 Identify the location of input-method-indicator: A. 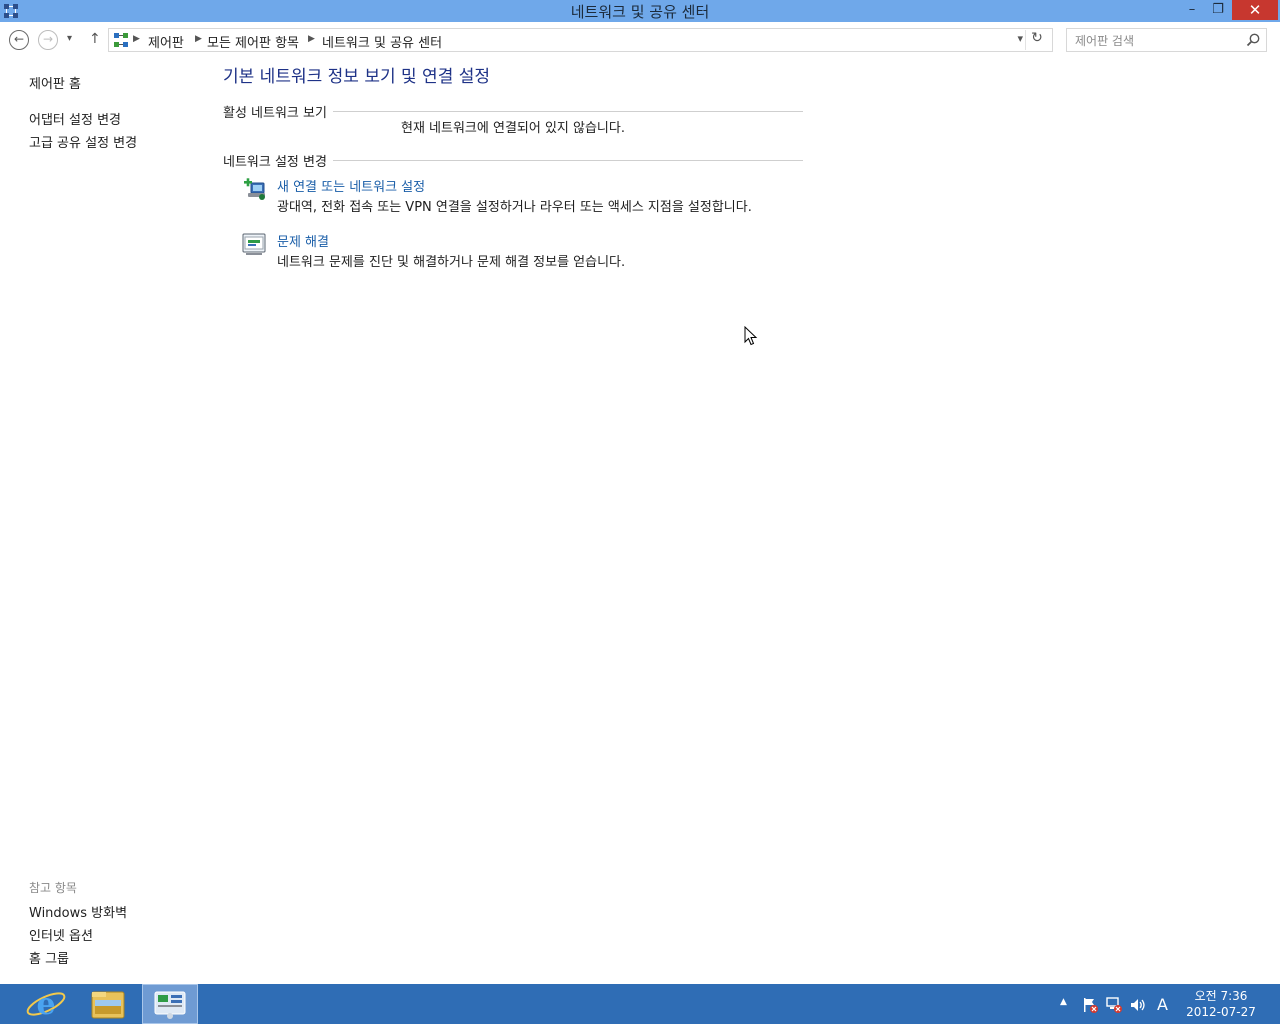
(1162, 1004).